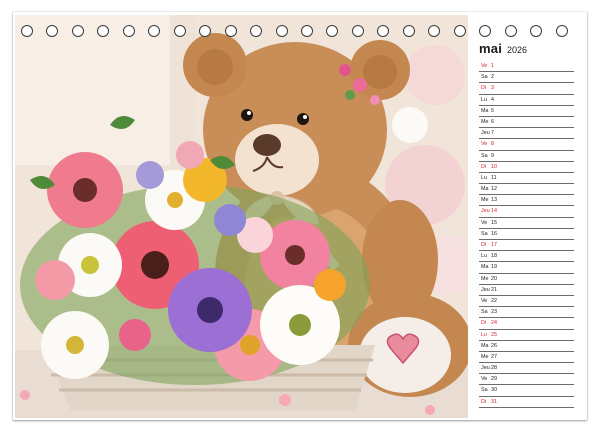  Describe the element at coordinates (526, 201) in the screenshot. I see `day-row: Me 13` at that location.